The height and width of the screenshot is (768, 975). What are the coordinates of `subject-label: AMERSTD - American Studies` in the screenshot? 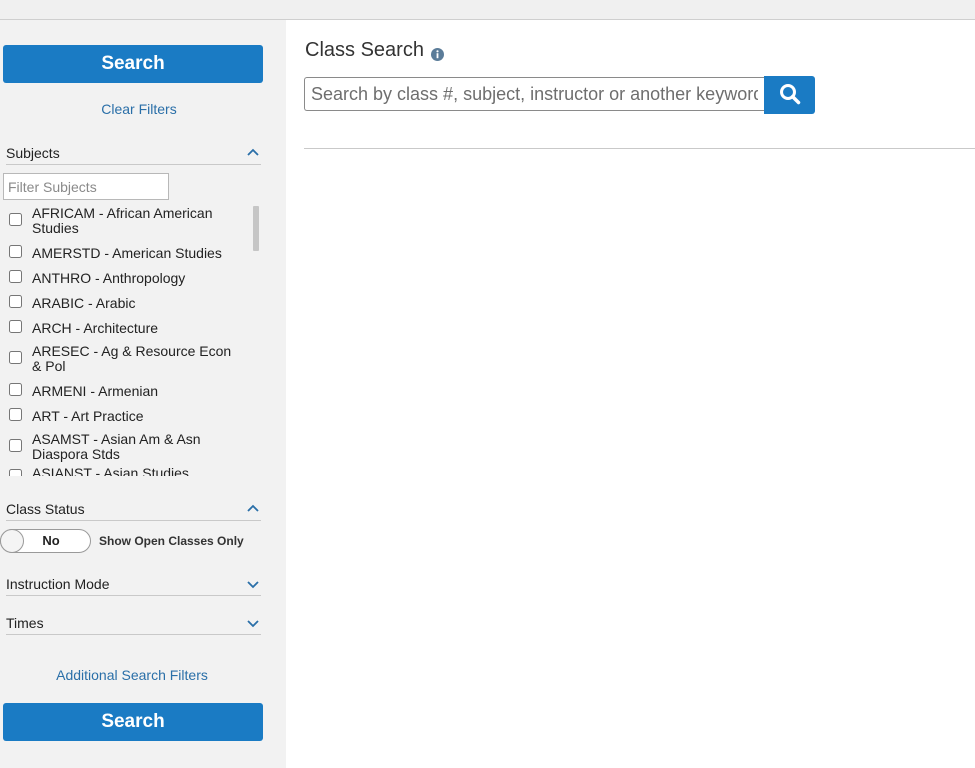 It's located at (127, 253).